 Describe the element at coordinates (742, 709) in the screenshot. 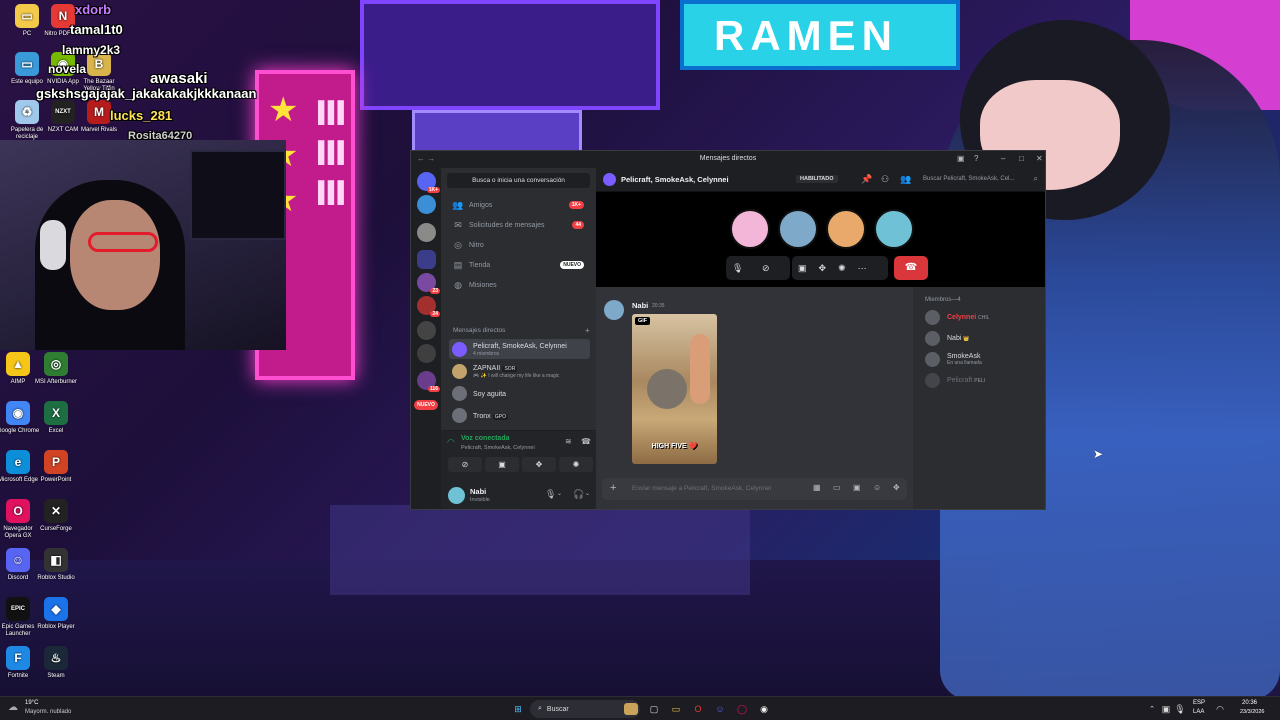

I see `opera-taskbar-icon: ◯` at that location.